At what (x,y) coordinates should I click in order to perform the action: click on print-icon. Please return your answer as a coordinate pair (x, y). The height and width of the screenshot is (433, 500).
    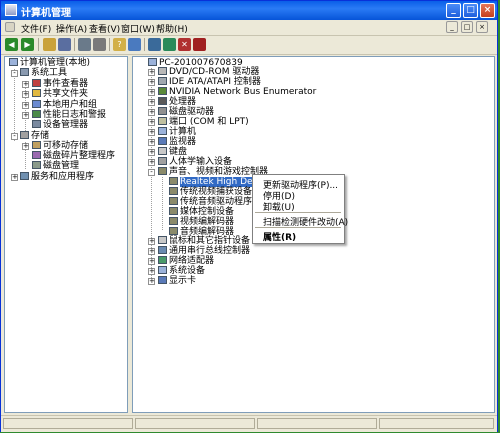
    Looking at the image, I should click on (99, 44).